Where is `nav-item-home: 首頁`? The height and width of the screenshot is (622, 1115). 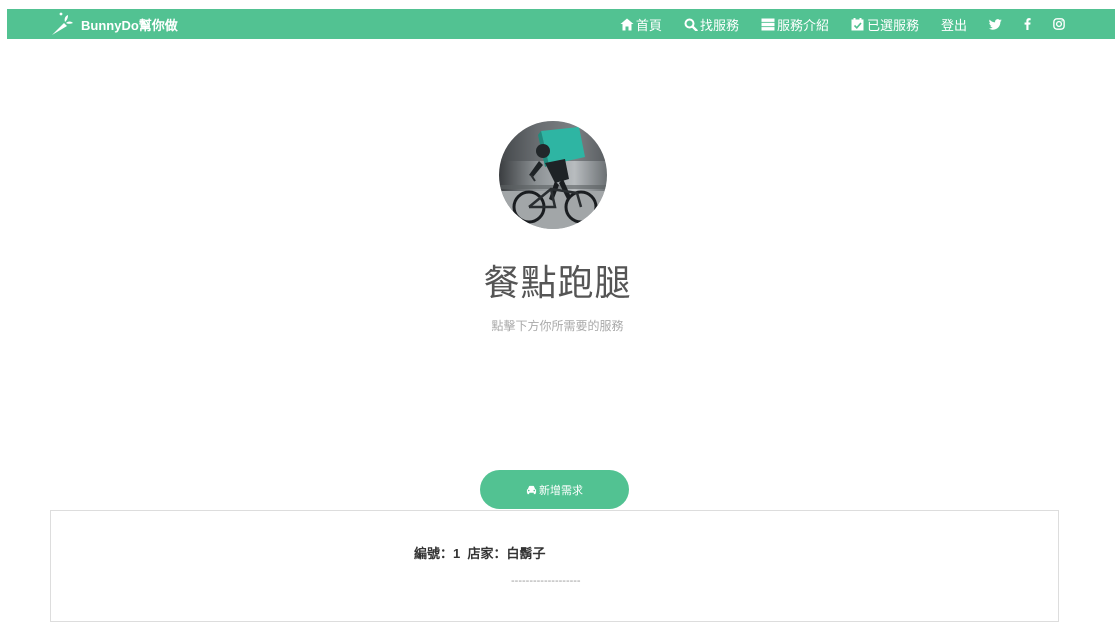 nav-item-home: 首頁 is located at coordinates (641, 24).